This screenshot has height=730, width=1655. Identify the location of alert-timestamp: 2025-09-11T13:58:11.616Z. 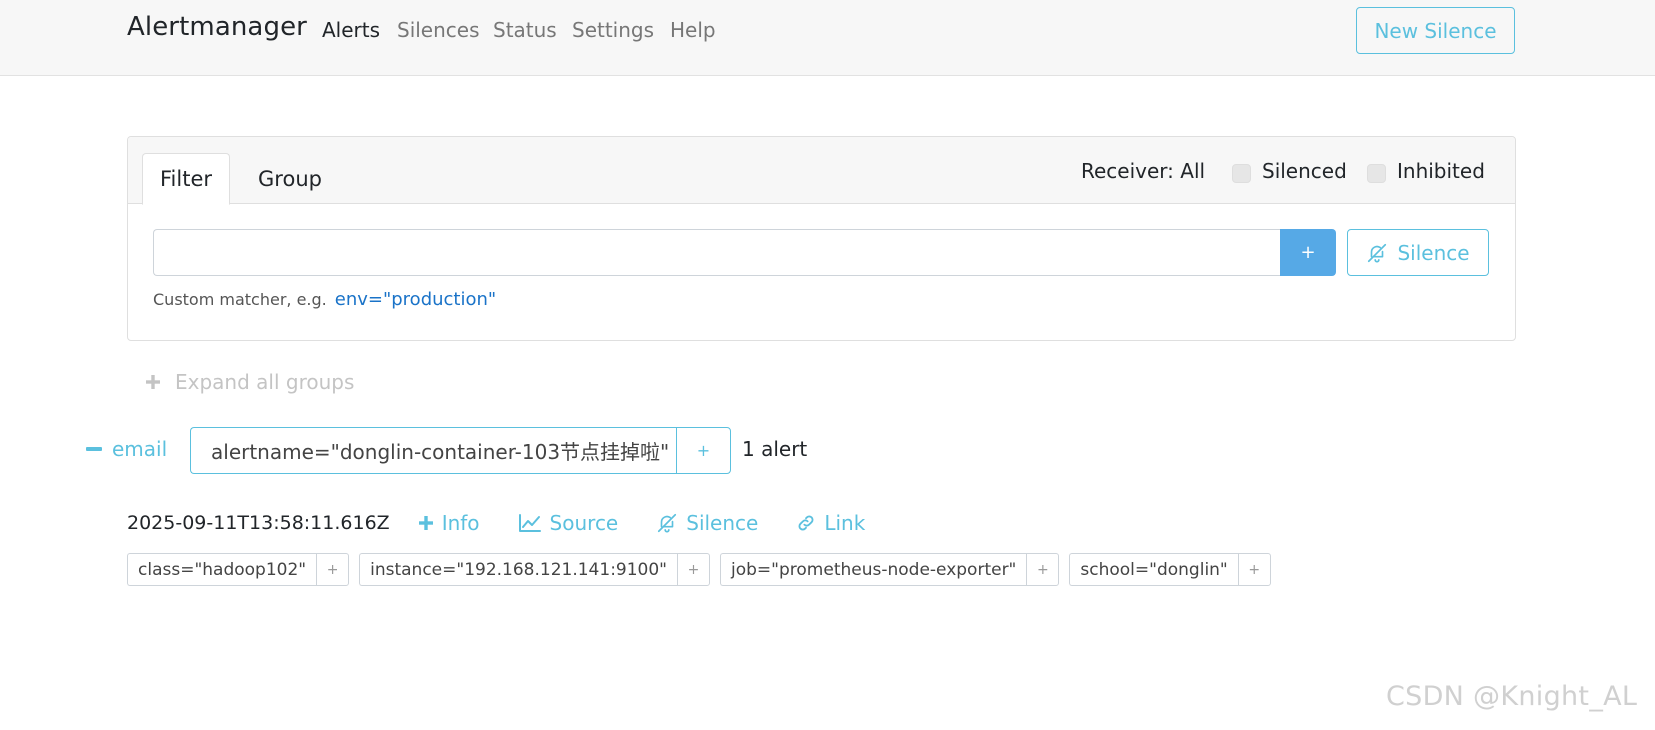
(258, 523).